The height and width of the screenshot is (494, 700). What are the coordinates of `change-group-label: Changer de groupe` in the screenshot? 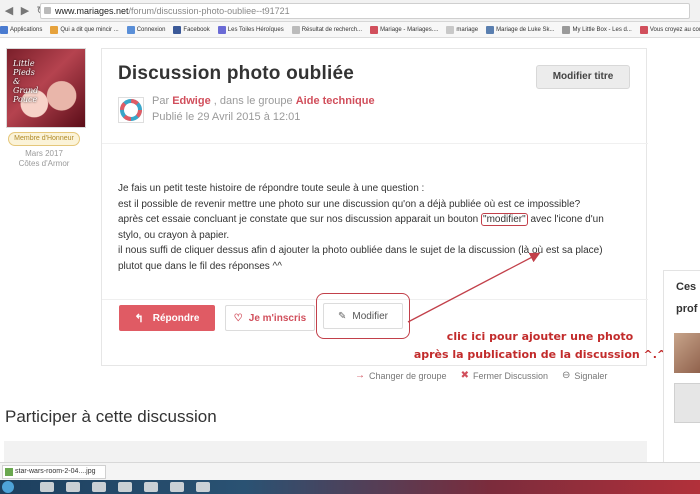 It's located at (408, 375).